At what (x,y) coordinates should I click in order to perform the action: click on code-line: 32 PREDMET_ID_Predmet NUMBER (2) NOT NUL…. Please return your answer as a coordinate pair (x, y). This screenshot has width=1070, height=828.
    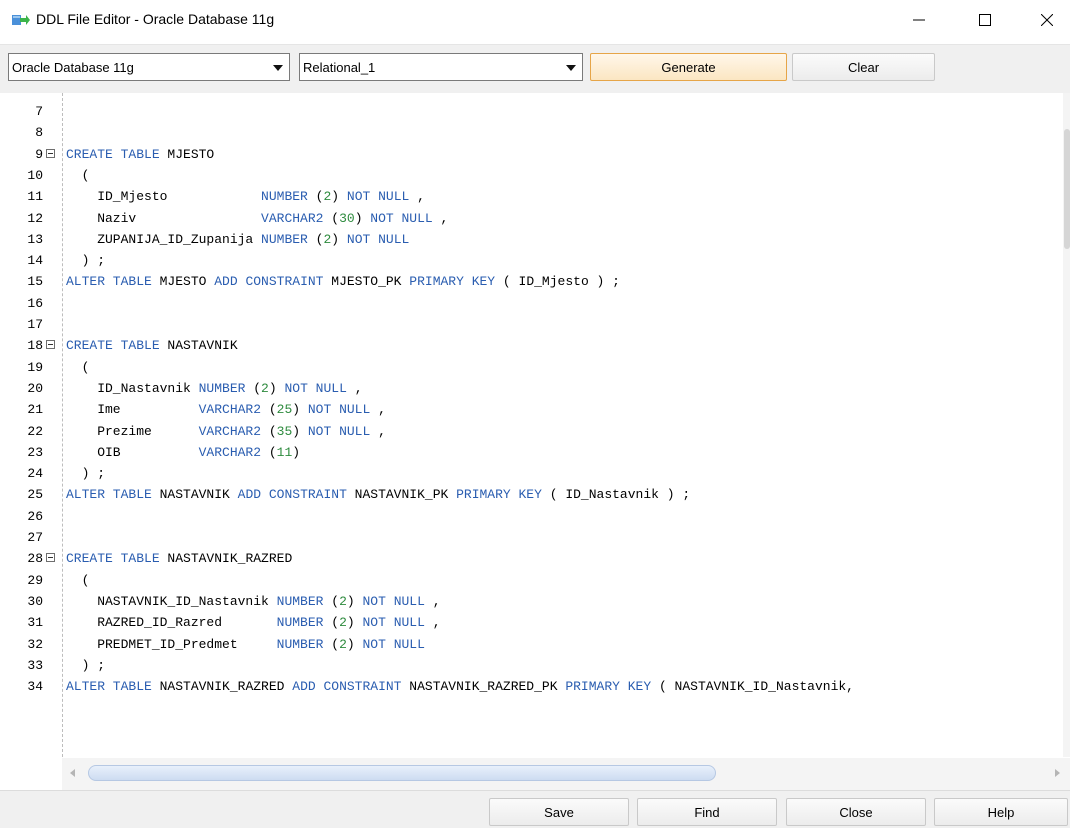
    Looking at the image, I should click on (531, 645).